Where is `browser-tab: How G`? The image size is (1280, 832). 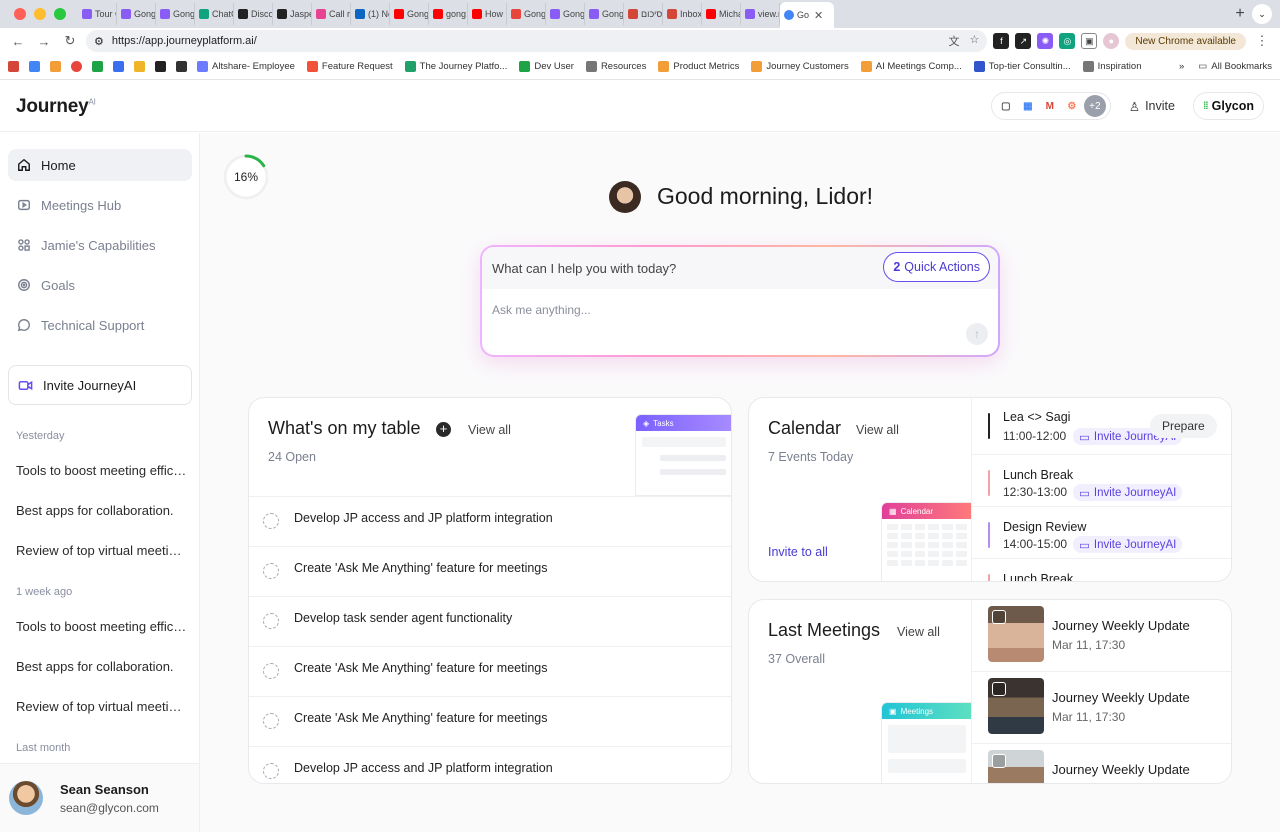 browser-tab: How G is located at coordinates (487, 14).